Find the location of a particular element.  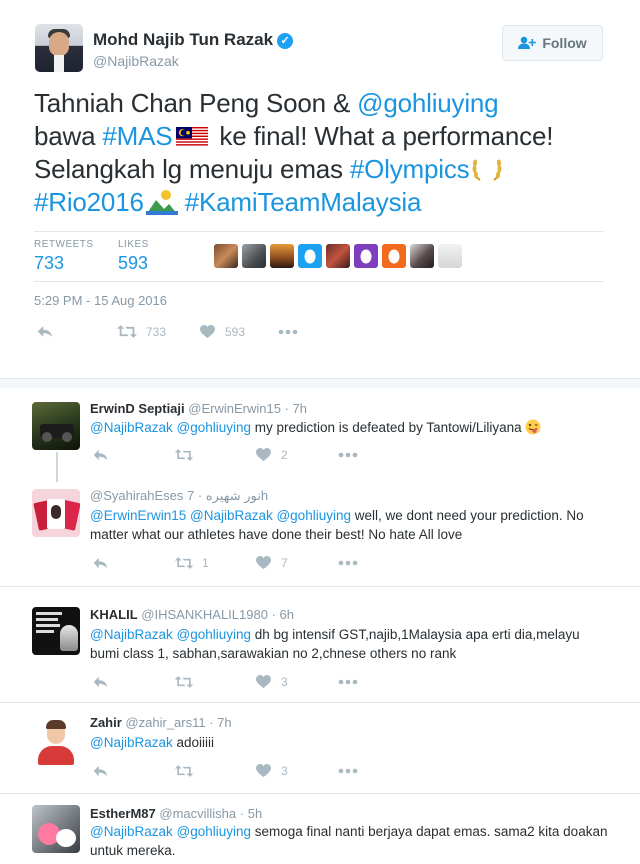

retweets-count: 733 is located at coordinates (49, 263).